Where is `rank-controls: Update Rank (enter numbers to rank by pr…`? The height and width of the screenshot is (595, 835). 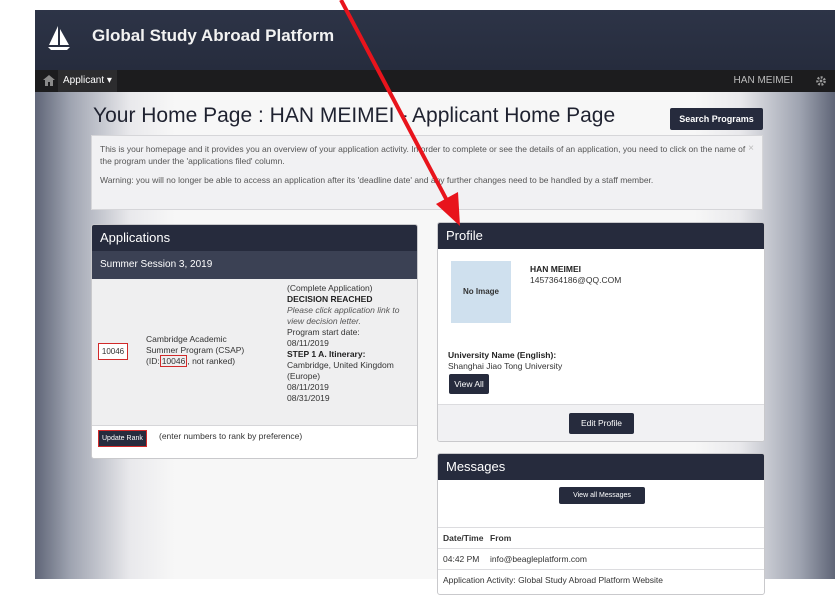
rank-controls: Update Rank (enter numbers to rank by pr… is located at coordinates (254, 438).